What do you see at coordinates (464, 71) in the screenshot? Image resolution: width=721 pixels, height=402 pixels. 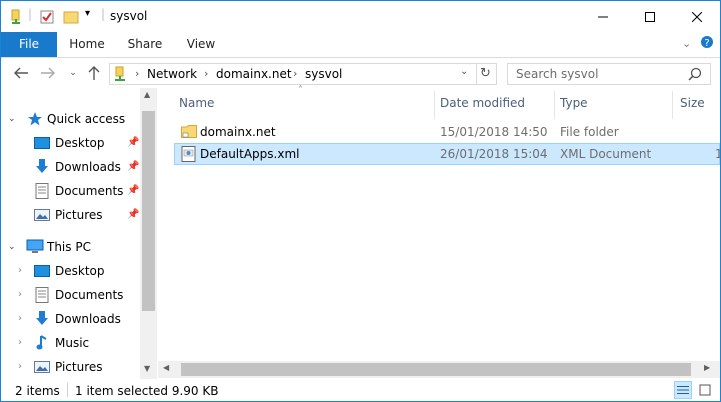 I see `address-dropdown-icon: ⌄` at bounding box center [464, 71].